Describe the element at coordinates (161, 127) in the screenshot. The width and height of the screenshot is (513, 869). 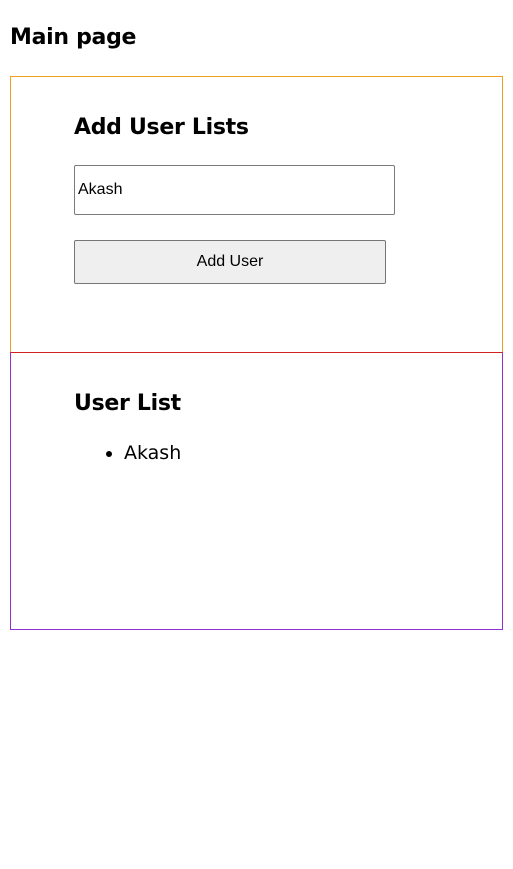
I see `add-user-title: Add User Lists` at that location.